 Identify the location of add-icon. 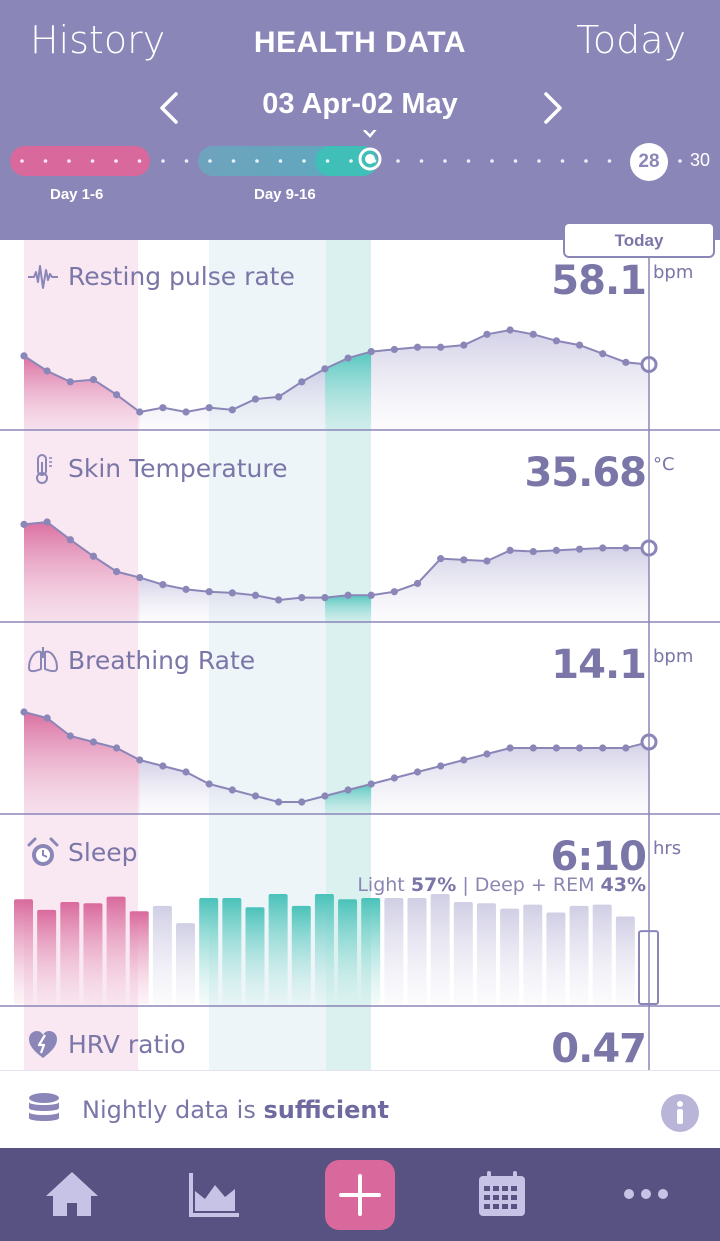
(360, 1195).